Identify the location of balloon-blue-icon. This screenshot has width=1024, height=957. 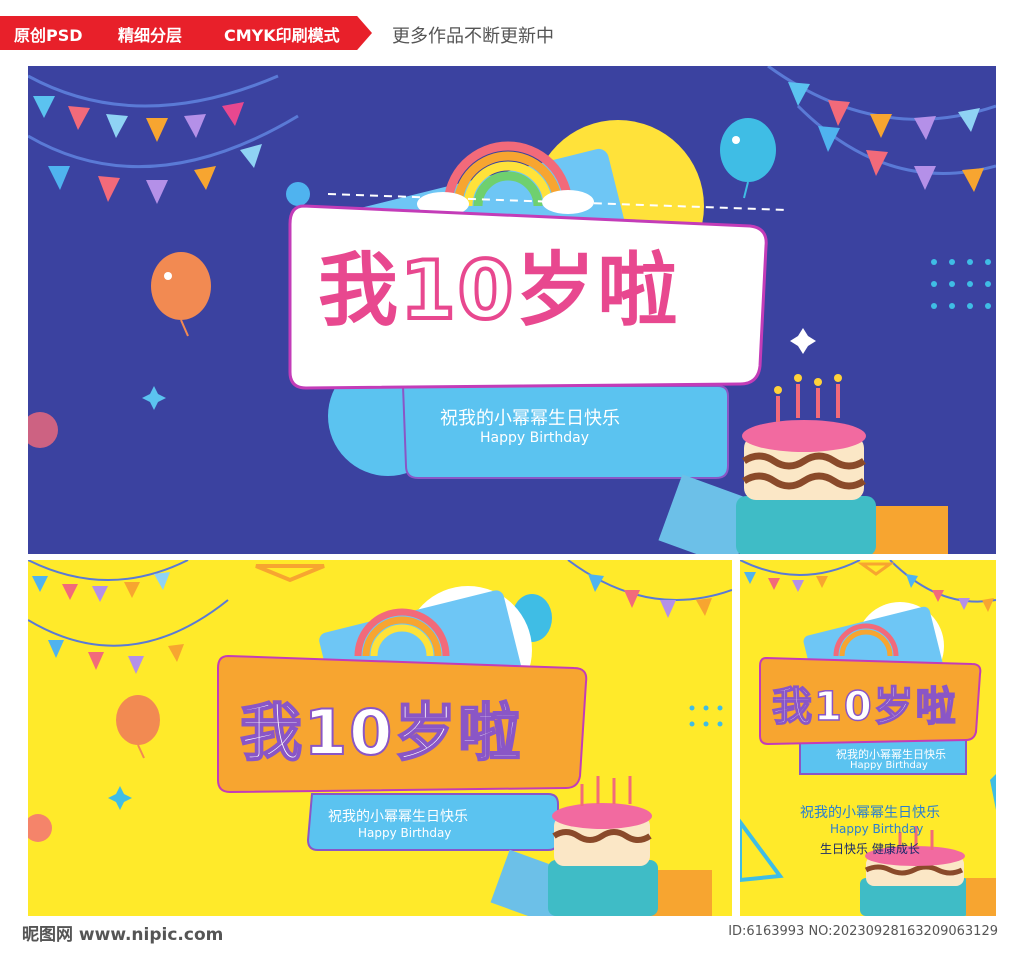
(748, 158).